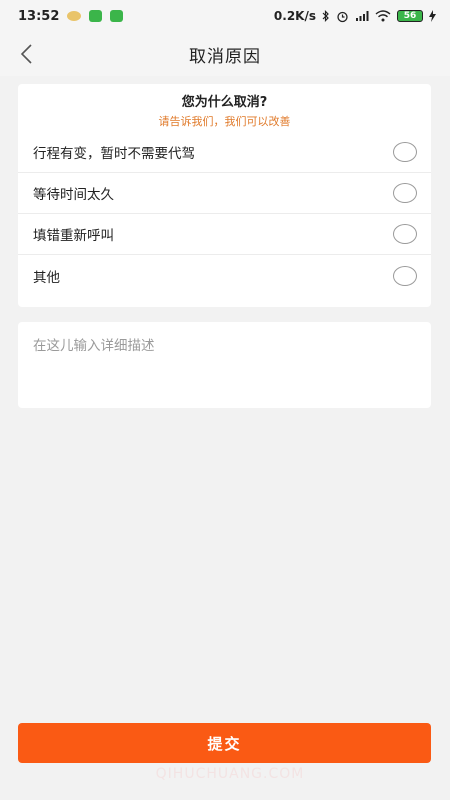  I want to click on reason-option-schedule-change: 行程有变，暂时不需要代驾, so click(224, 152).